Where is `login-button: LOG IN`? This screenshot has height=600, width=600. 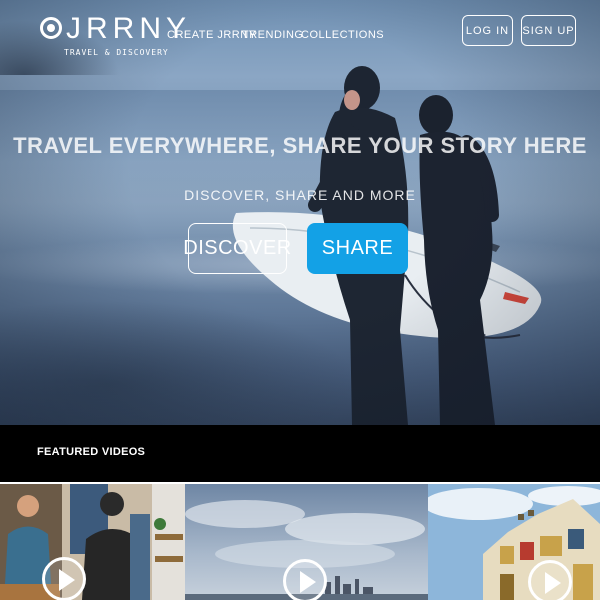
login-button: LOG IN is located at coordinates (487, 30).